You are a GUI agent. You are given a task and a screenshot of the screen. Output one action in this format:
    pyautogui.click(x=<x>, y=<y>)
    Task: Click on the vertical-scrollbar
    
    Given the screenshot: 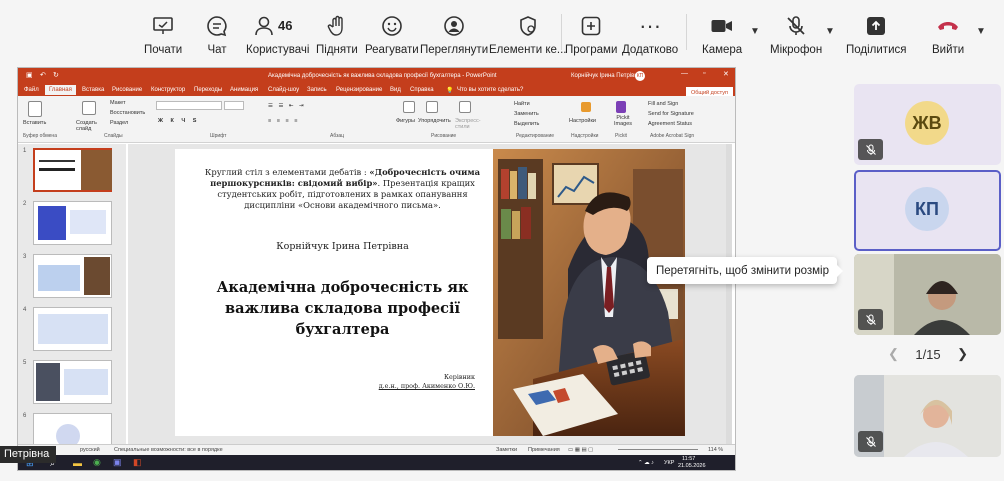 What is the action you would take?
    pyautogui.click(x=729, y=300)
    